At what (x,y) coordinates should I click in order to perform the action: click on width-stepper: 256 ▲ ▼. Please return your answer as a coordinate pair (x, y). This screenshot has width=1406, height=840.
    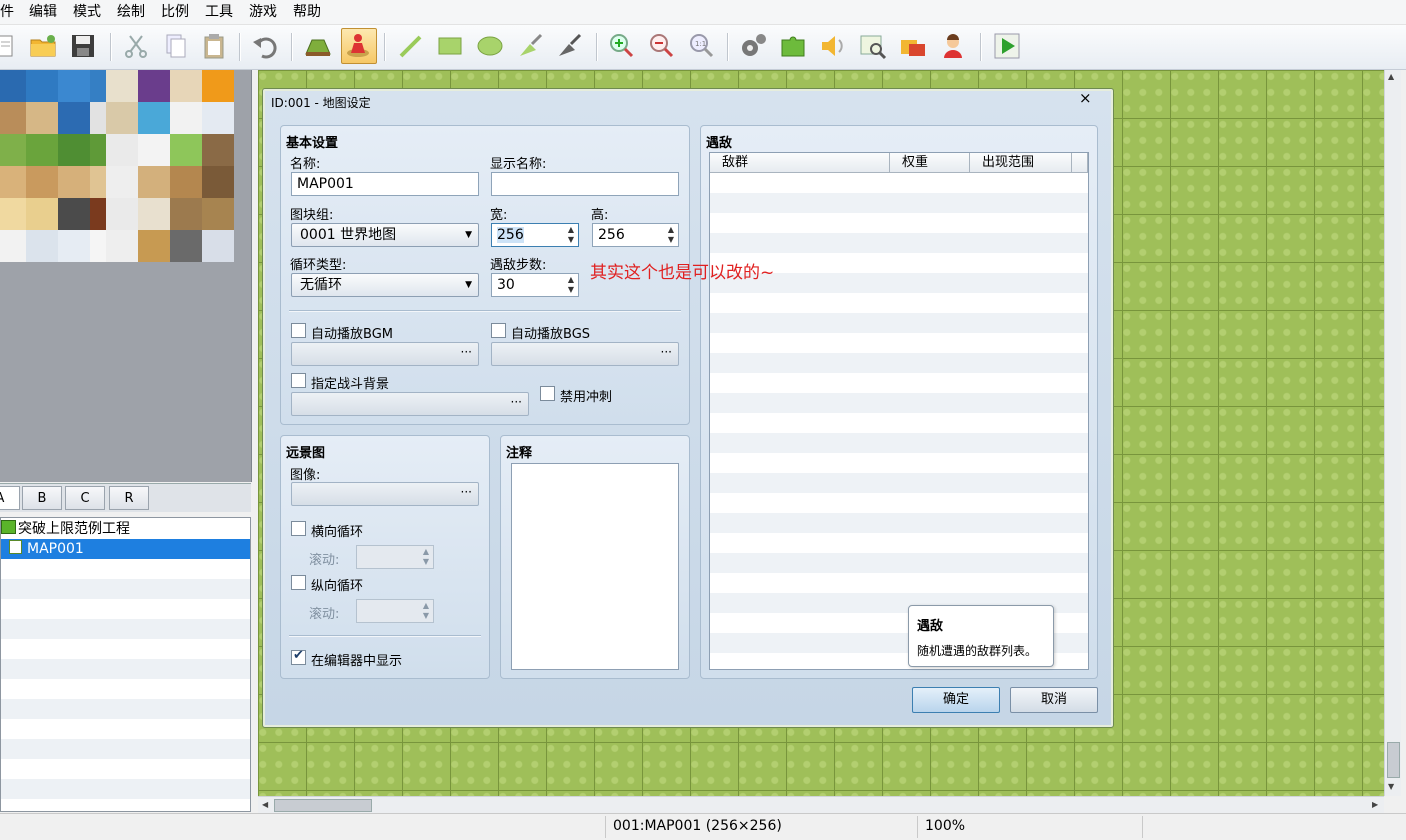
    Looking at the image, I should click on (535, 235).